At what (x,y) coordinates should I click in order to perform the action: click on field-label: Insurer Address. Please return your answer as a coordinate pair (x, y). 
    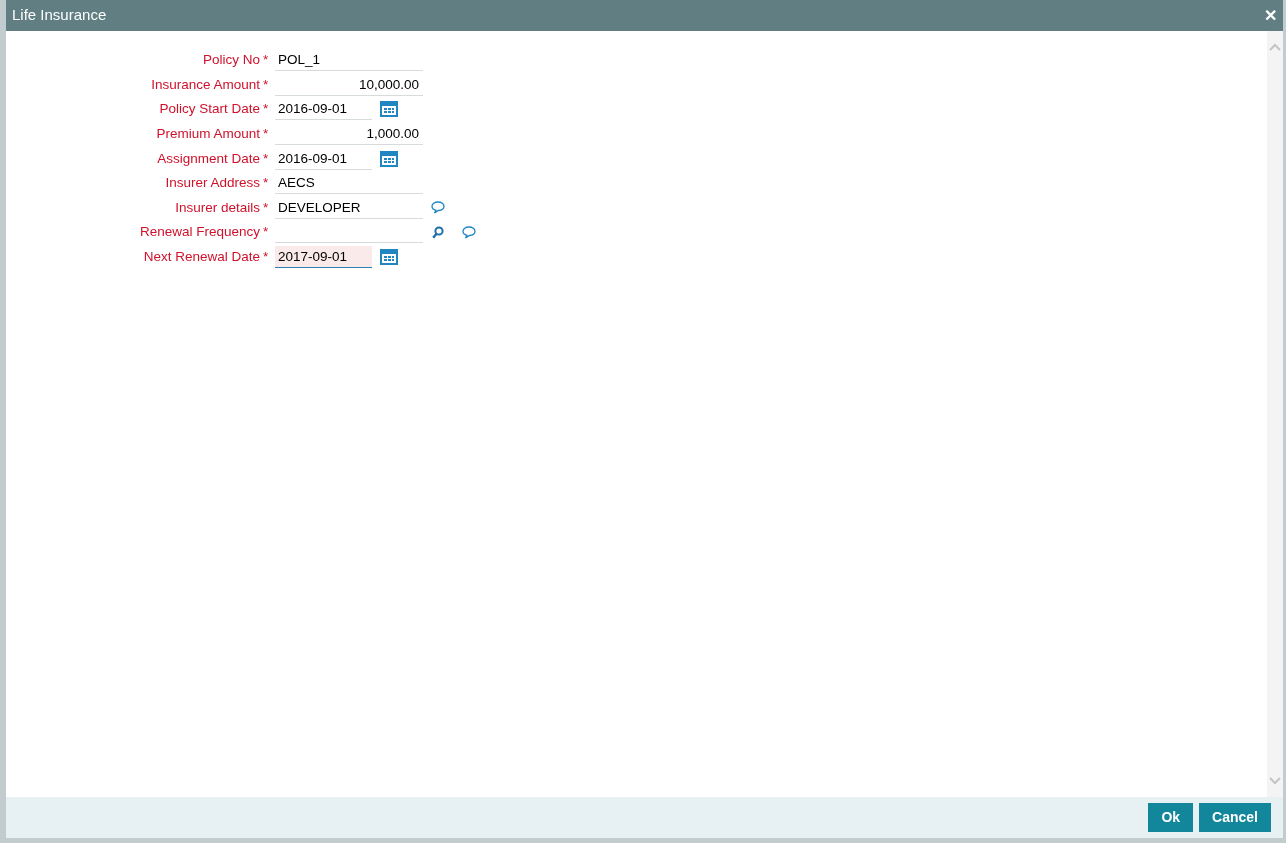
    Looking at the image, I should click on (212, 183).